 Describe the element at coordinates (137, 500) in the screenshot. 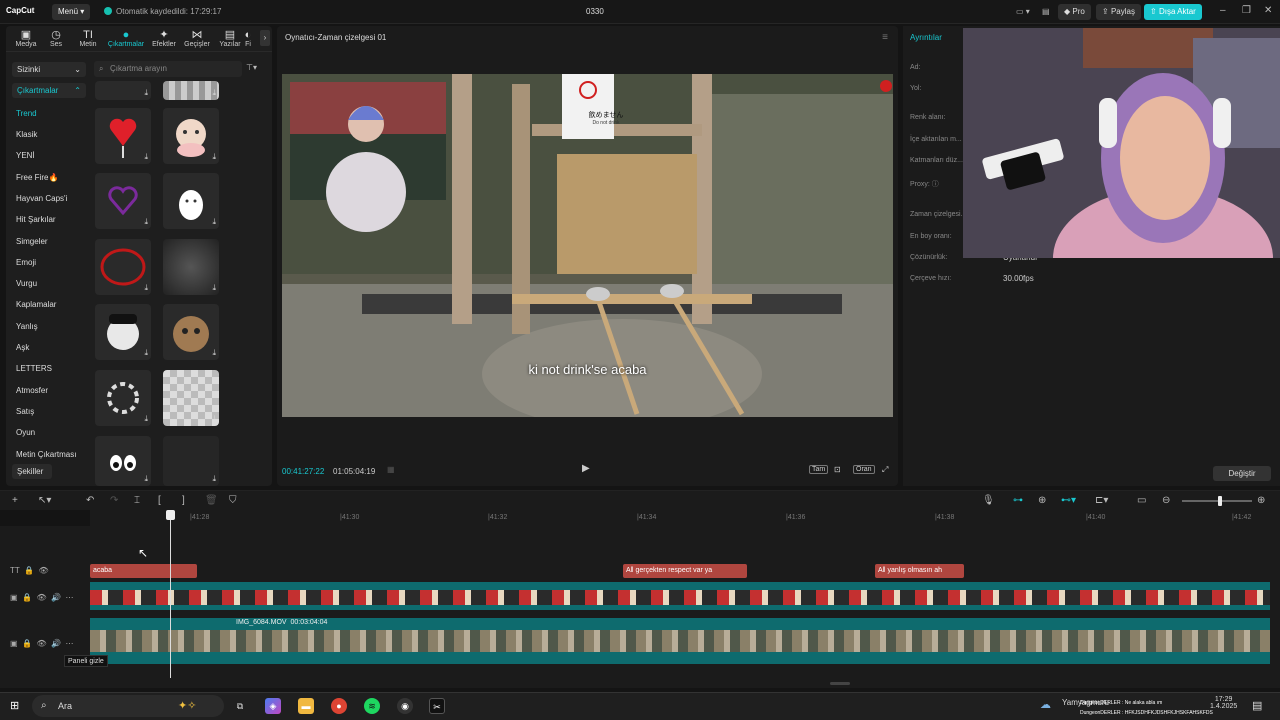

I see `split-icon: ⌶` at that location.